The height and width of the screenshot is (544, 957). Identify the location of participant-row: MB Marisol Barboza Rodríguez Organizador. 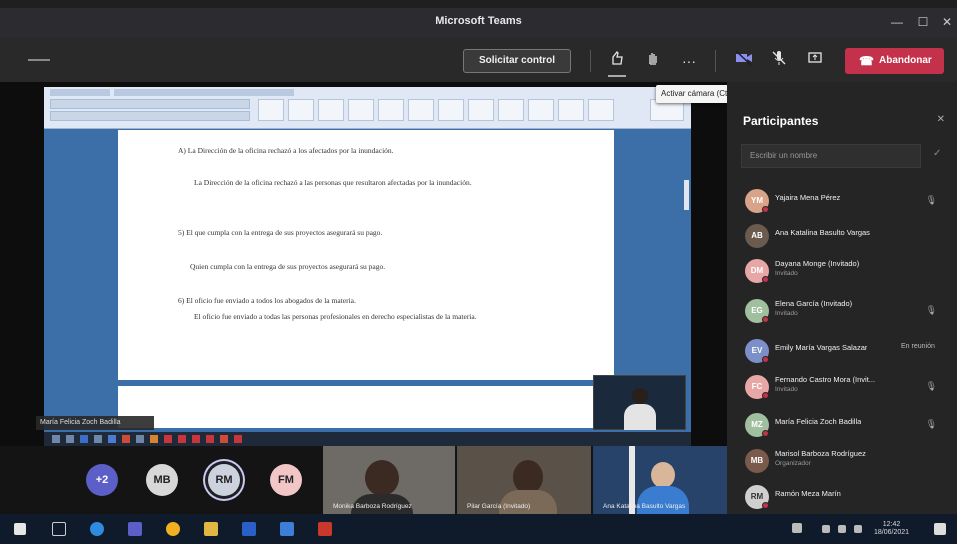
(846, 461).